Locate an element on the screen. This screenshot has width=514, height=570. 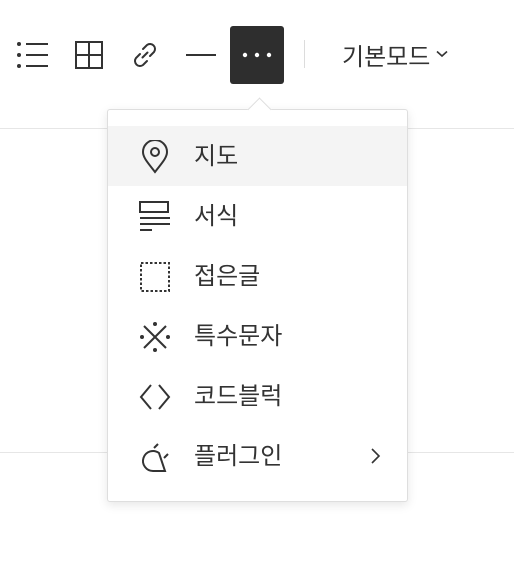
menu-item-code-block: 코드블럭 is located at coordinates (257, 396).